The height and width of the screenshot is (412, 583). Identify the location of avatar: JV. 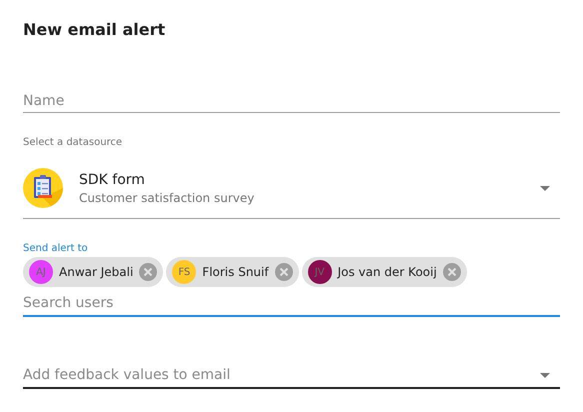
(320, 272).